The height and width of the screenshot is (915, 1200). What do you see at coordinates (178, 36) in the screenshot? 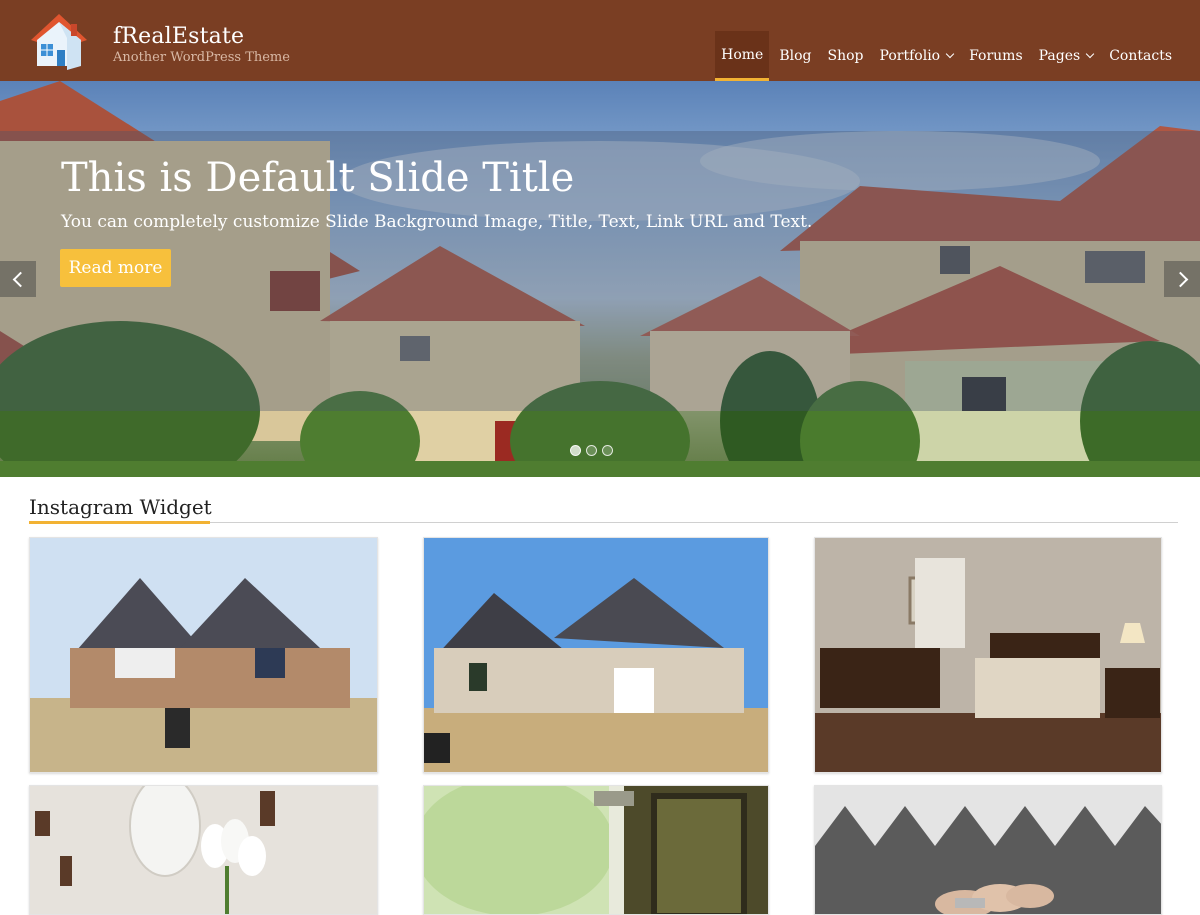
I see `site-title: fRealEstate` at bounding box center [178, 36].